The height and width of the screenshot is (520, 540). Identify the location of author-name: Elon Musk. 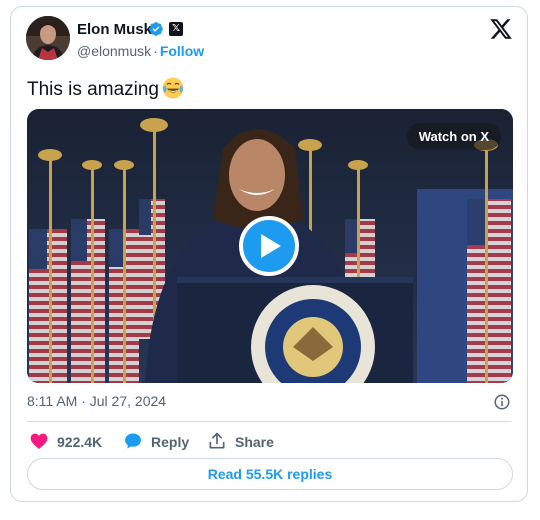
(114, 29).